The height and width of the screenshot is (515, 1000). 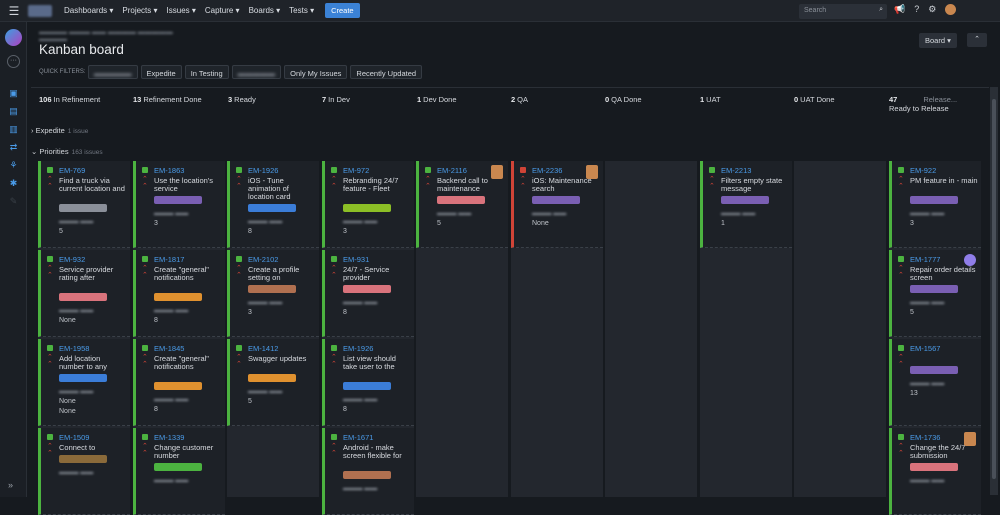 What do you see at coordinates (181, 10) in the screenshot?
I see `nav-issues: Issues ▾` at bounding box center [181, 10].